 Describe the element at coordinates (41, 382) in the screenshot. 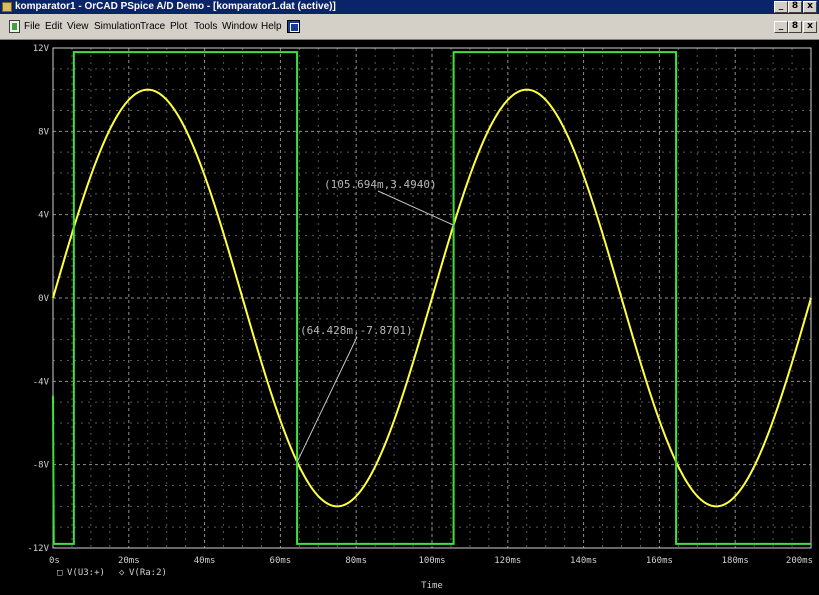

I see `y-tick-label: -4V` at that location.